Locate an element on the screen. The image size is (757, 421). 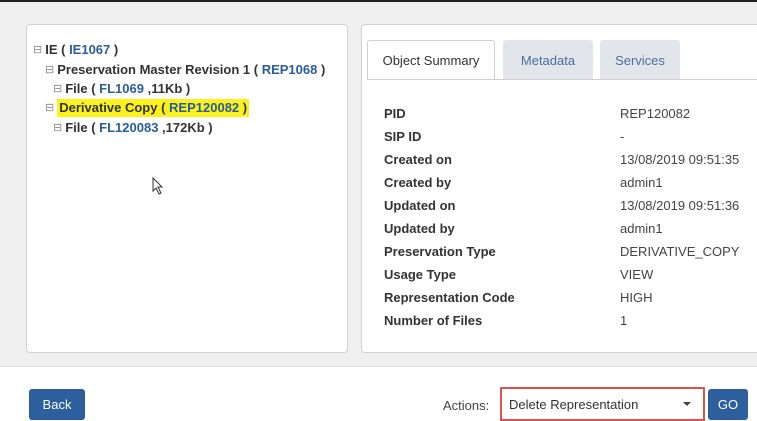
summary-row-created-by: Created by admin1 is located at coordinates (570, 182).